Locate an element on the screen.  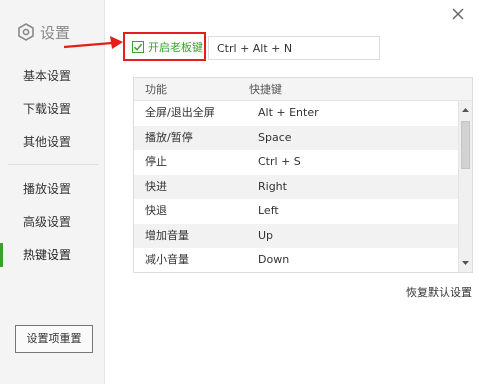
scrollbar-thumb is located at coordinates (465, 145).